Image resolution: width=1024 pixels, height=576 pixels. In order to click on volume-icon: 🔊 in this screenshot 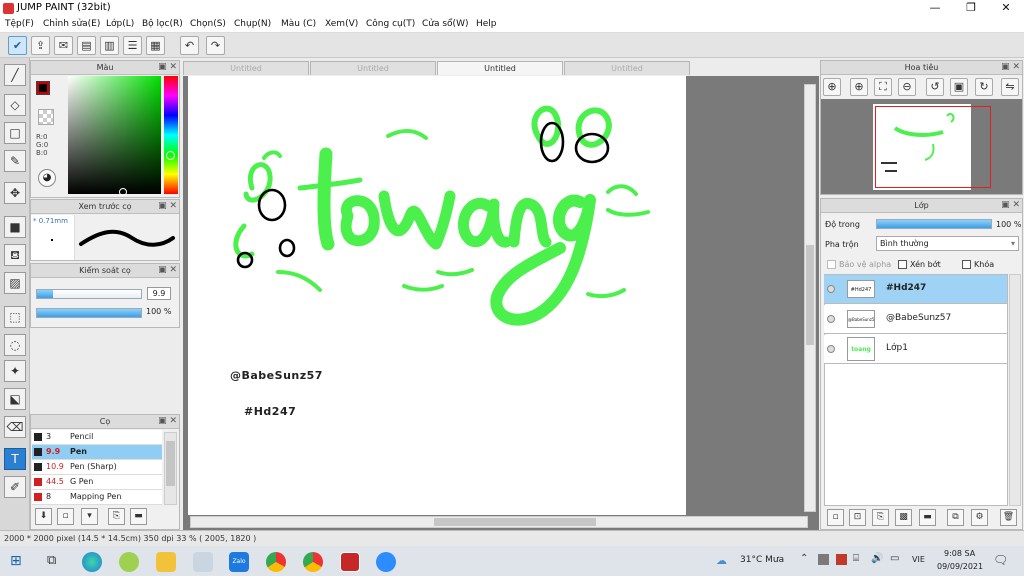, I will do `click(877, 558)`.